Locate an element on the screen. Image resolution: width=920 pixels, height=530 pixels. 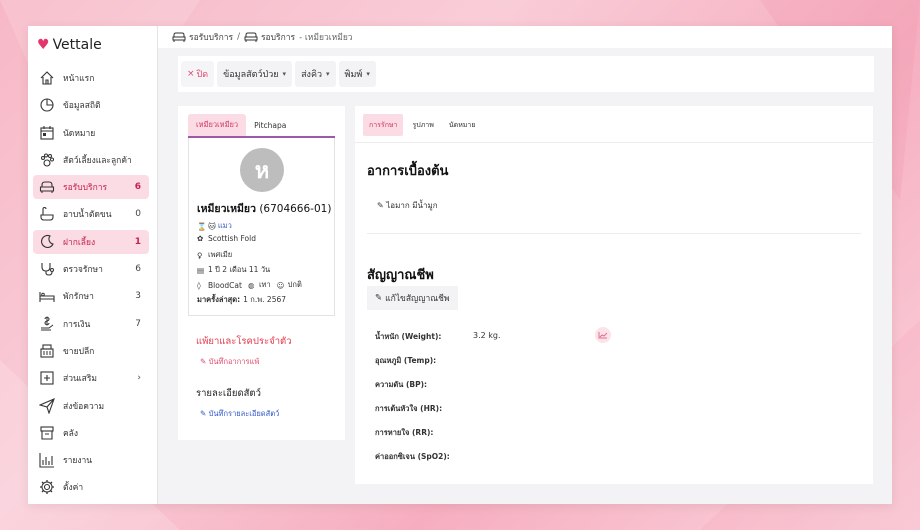
register-icon is located at coordinates (47, 351).